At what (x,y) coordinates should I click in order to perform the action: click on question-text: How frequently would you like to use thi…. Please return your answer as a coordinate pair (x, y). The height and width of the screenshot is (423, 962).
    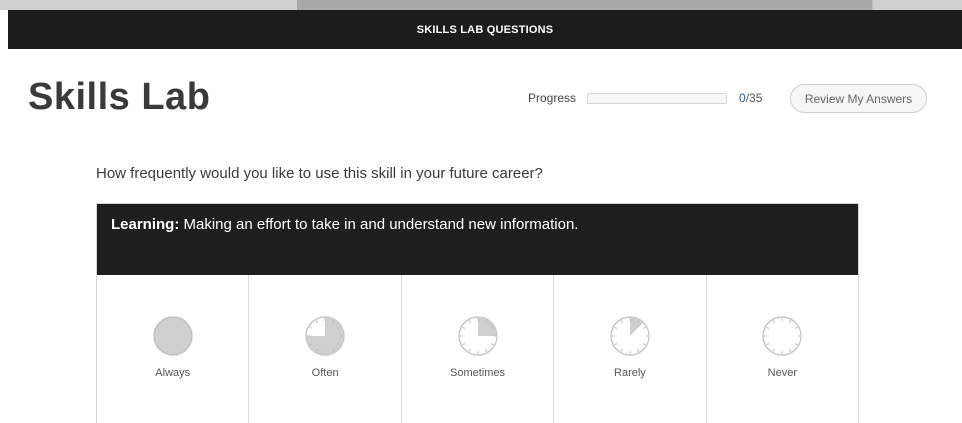
    Looking at the image, I should click on (319, 173).